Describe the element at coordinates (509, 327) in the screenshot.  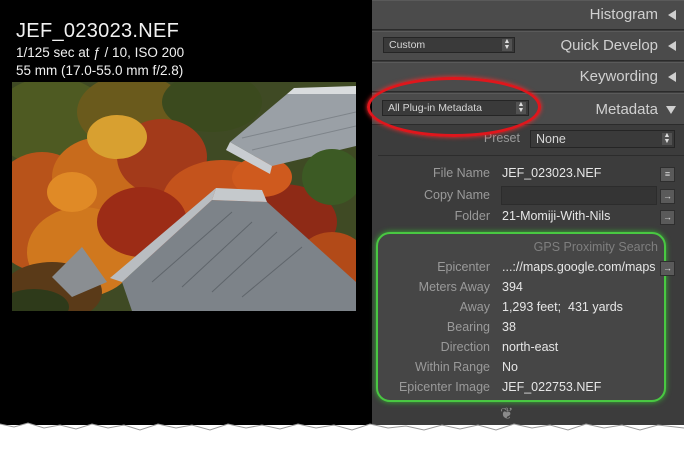
I see `bearing-value: 38` at that location.